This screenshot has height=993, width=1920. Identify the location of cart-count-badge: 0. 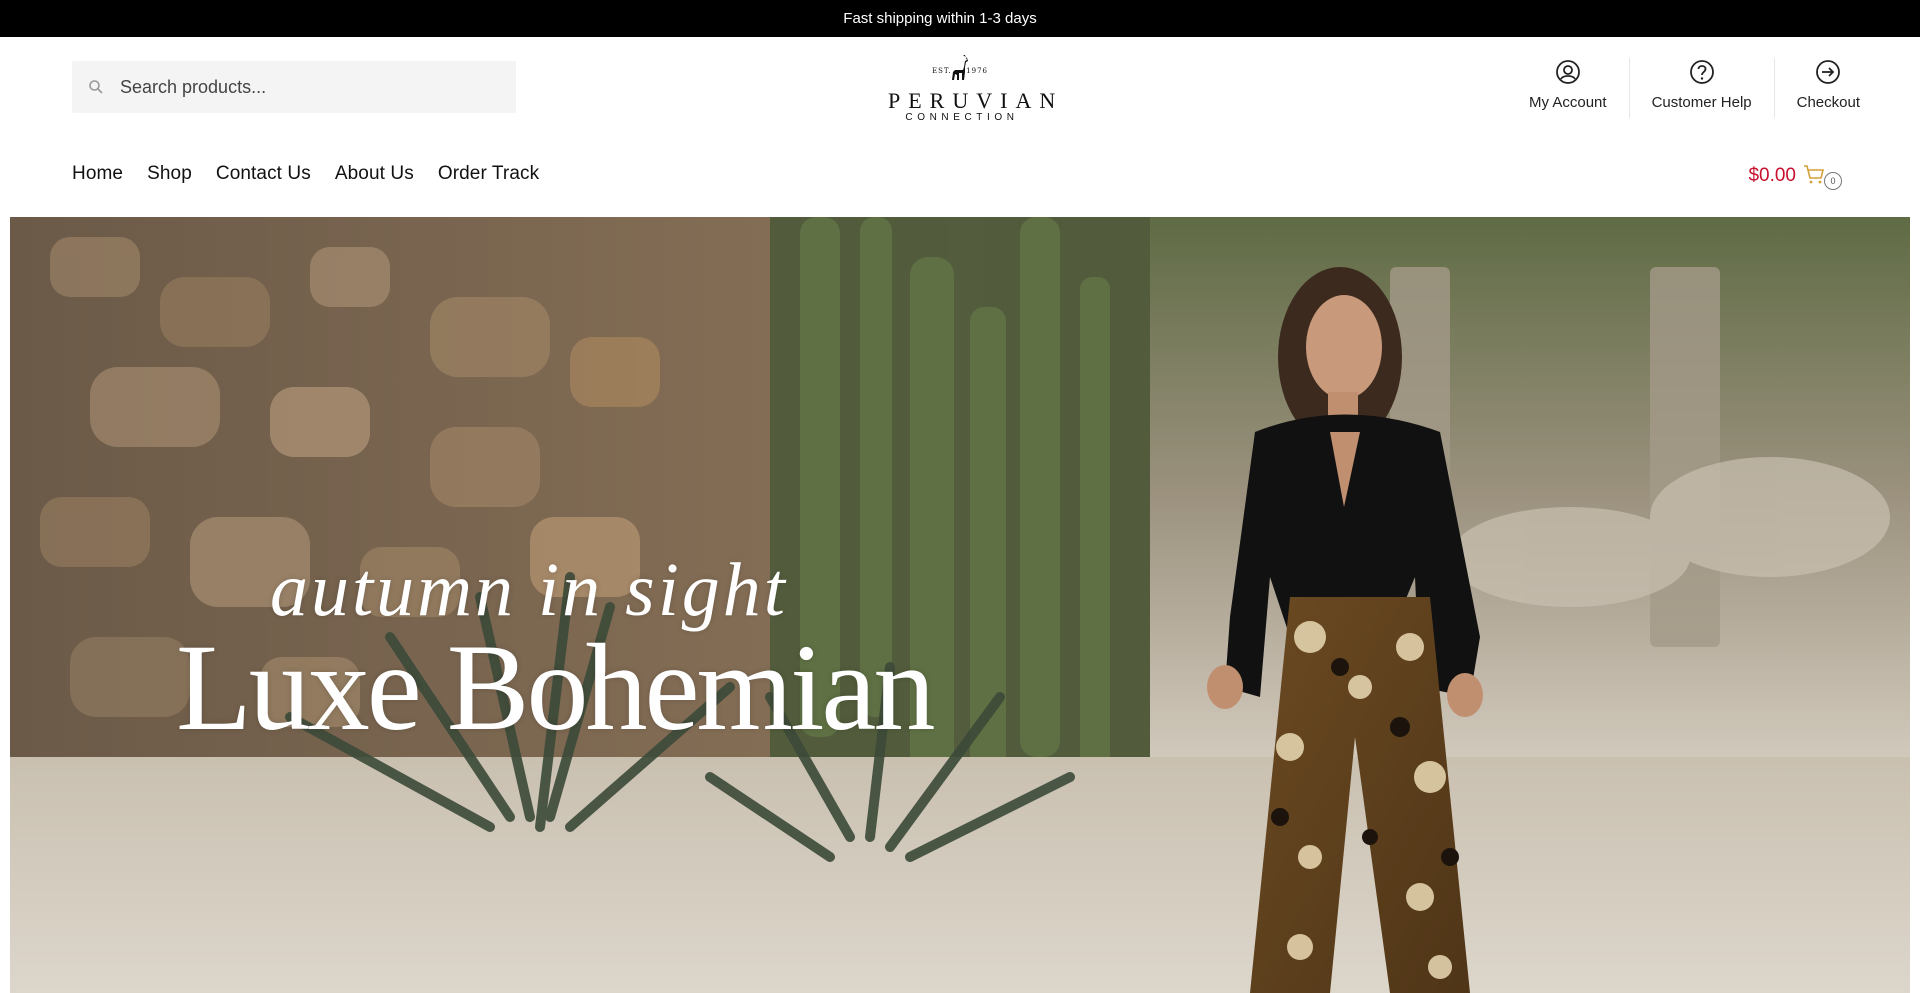
(1833, 181).